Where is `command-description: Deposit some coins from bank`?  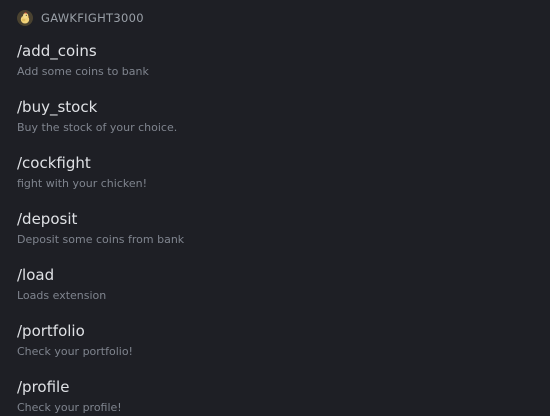
command-description: Deposit some coins from bank is located at coordinates (101, 239).